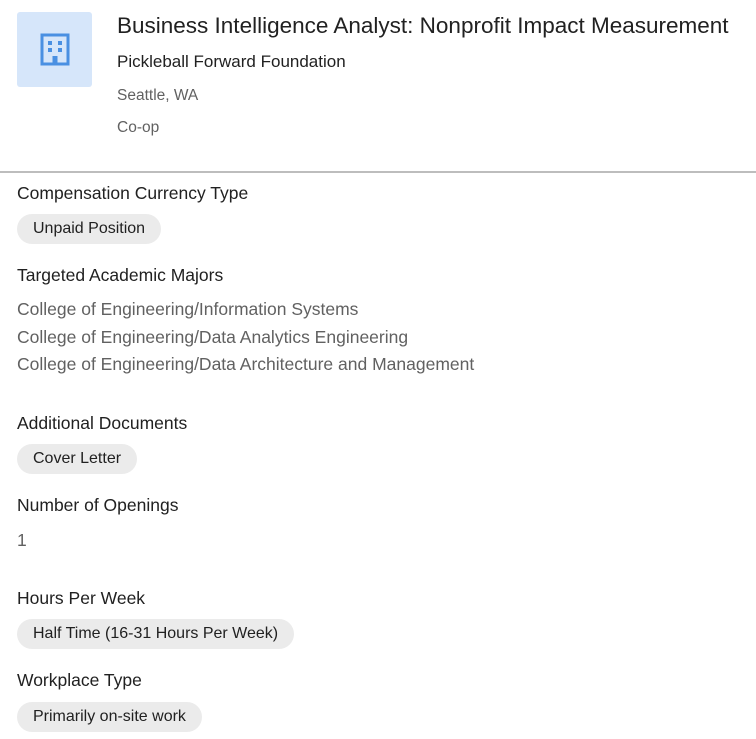  Describe the element at coordinates (98, 505) in the screenshot. I see `openings-label: Number of Openings` at that location.